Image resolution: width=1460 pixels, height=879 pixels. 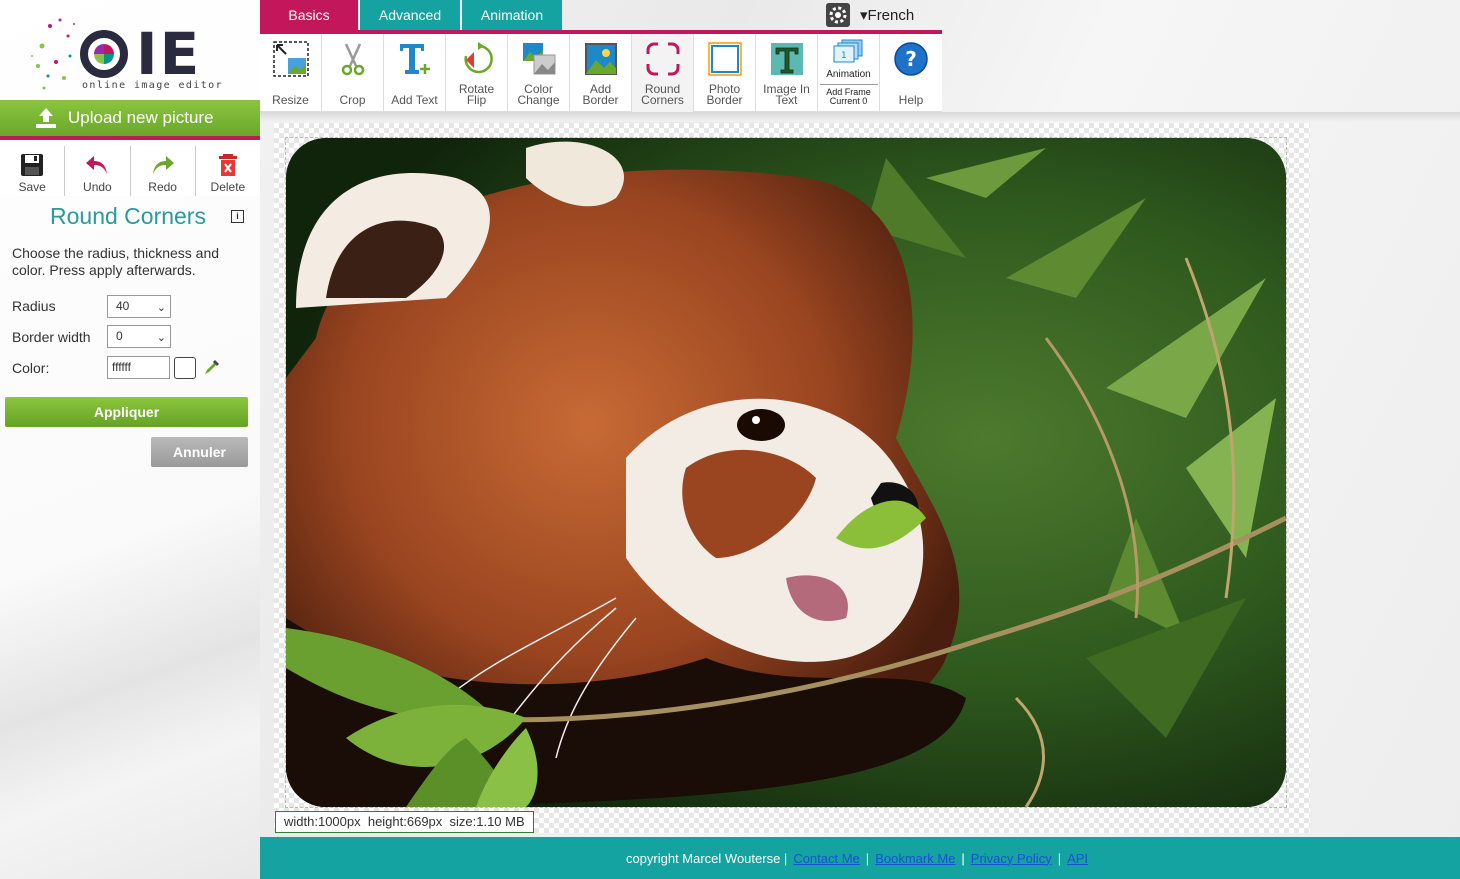 What do you see at coordinates (838, 15) in the screenshot?
I see `gear-icon` at bounding box center [838, 15].